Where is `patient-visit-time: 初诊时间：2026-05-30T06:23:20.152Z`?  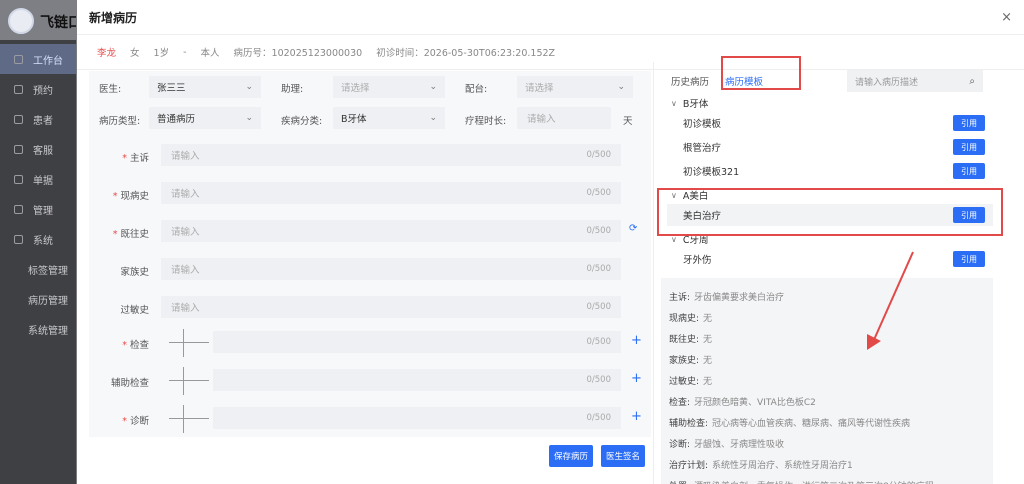
patient-visit-time: 初诊时间：2026-05-30T06:23:20.152Z is located at coordinates (466, 53).